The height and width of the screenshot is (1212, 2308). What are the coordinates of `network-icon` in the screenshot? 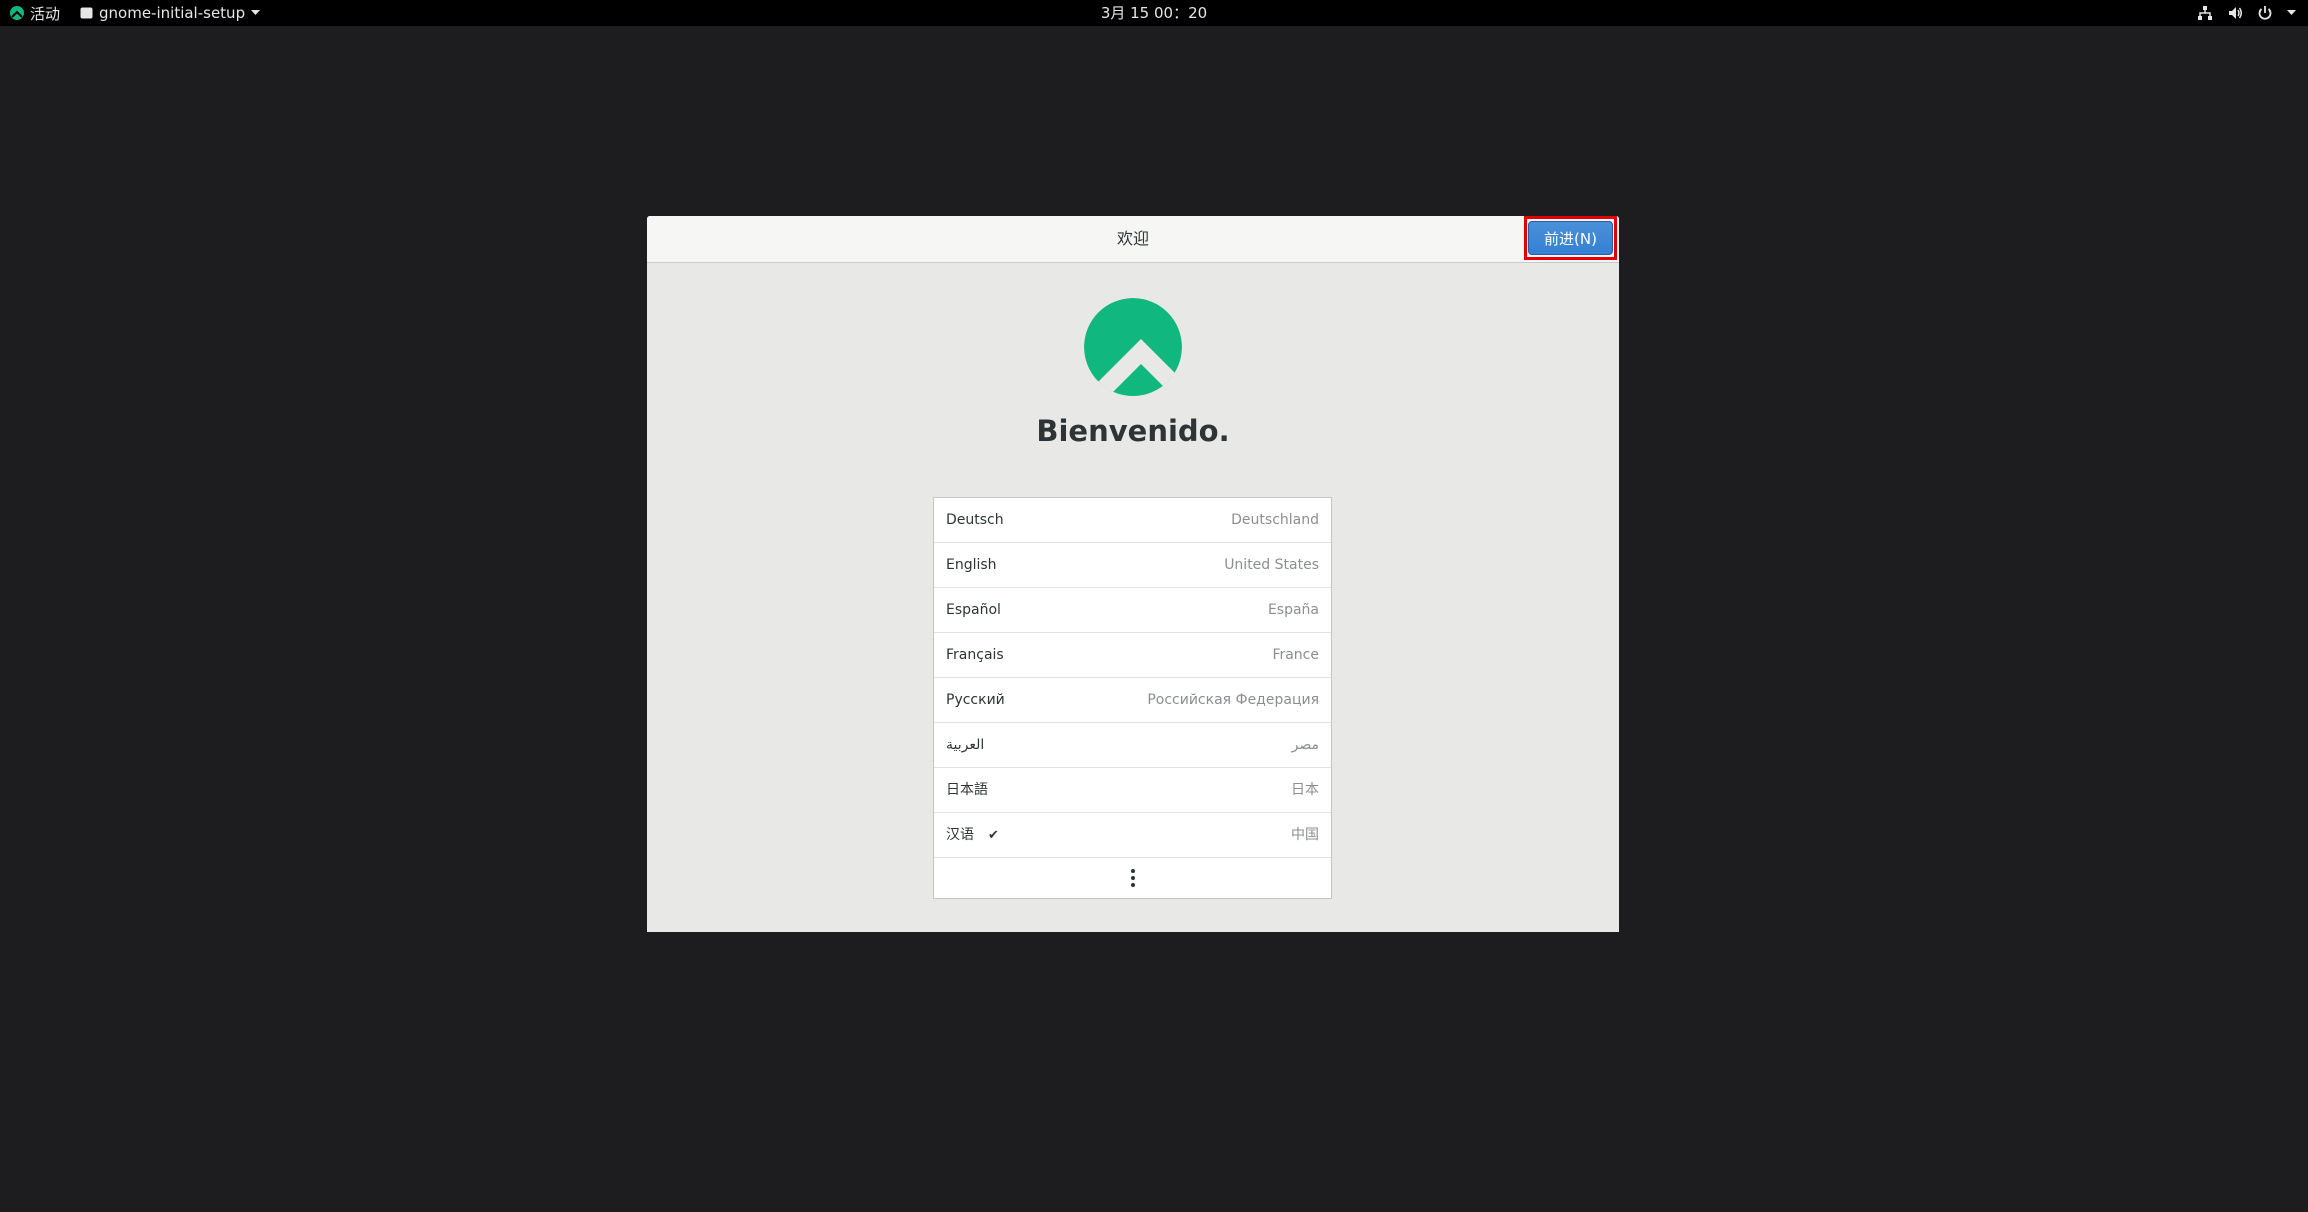 It's located at (2205, 13).